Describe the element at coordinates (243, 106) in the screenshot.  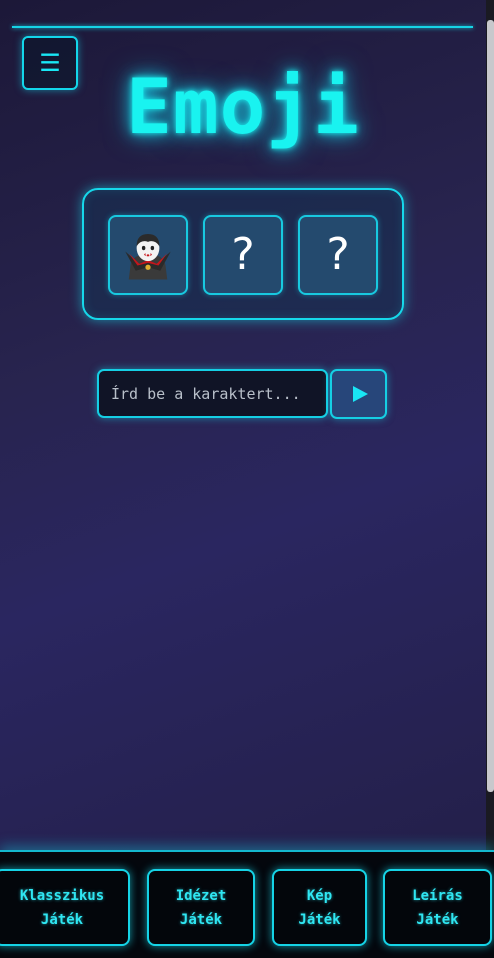
I see `page-title: Emoji` at that location.